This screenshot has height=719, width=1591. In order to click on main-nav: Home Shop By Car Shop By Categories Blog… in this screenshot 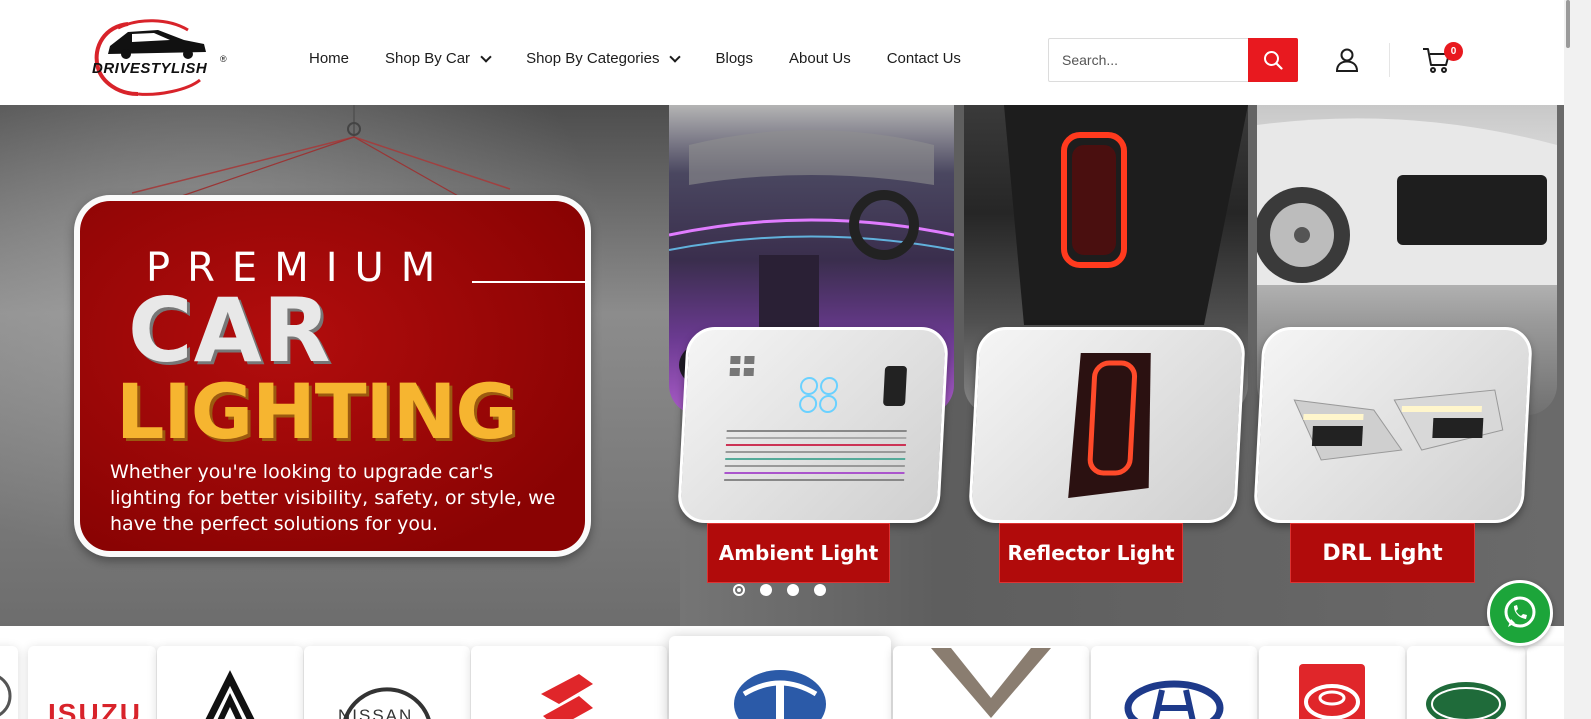, I will do `click(653, 58)`.